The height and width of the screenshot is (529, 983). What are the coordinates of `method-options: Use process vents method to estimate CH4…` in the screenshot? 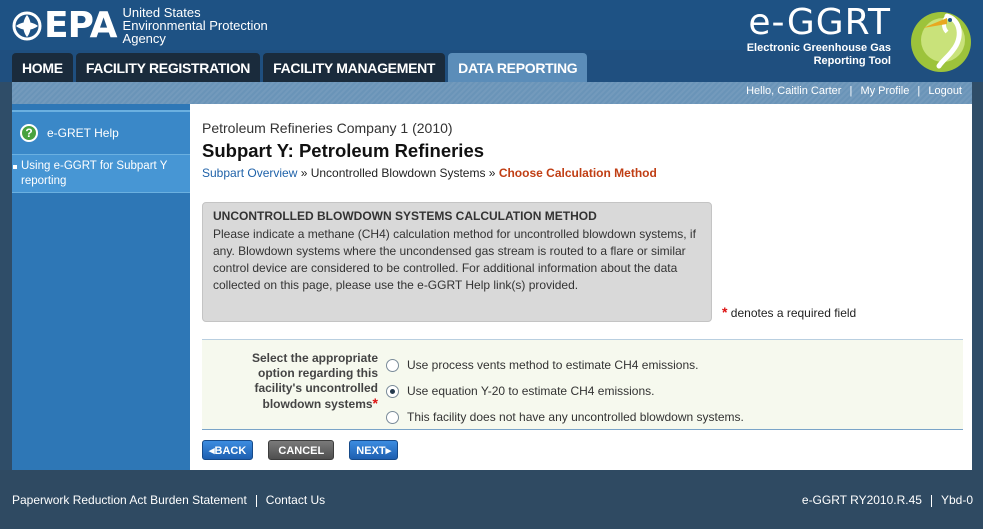 It's located at (565, 391).